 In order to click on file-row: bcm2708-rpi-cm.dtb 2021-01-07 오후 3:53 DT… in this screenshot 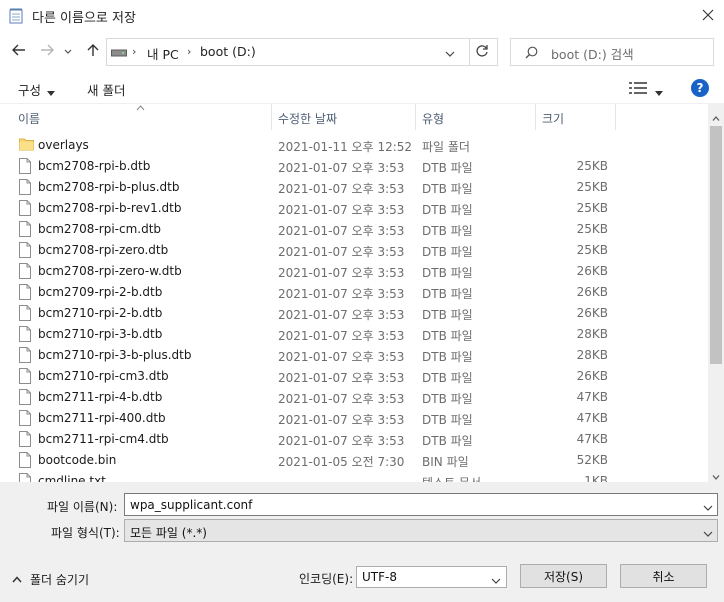, I will do `click(354, 229)`.